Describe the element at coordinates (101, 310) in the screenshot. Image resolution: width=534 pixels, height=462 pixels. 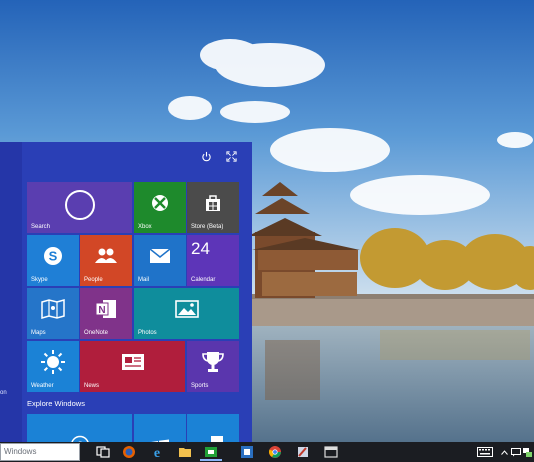
I see `svg-text: N` at that location.